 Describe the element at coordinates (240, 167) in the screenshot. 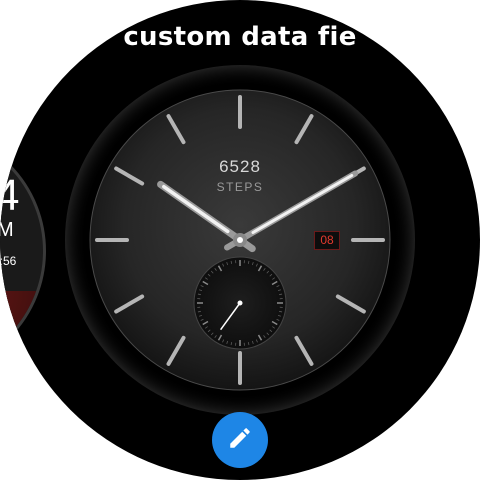

I see `steps-complication-value: 6528` at that location.